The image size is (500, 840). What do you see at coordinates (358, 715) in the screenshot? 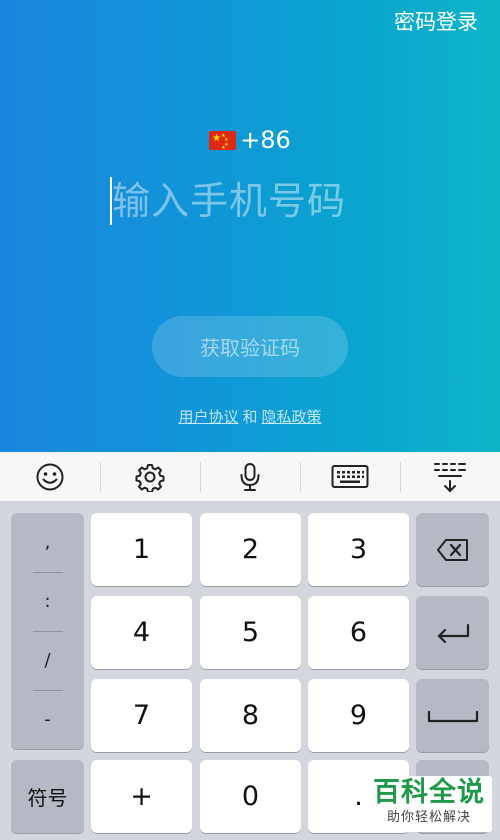
I see `key-9: 9` at bounding box center [358, 715].